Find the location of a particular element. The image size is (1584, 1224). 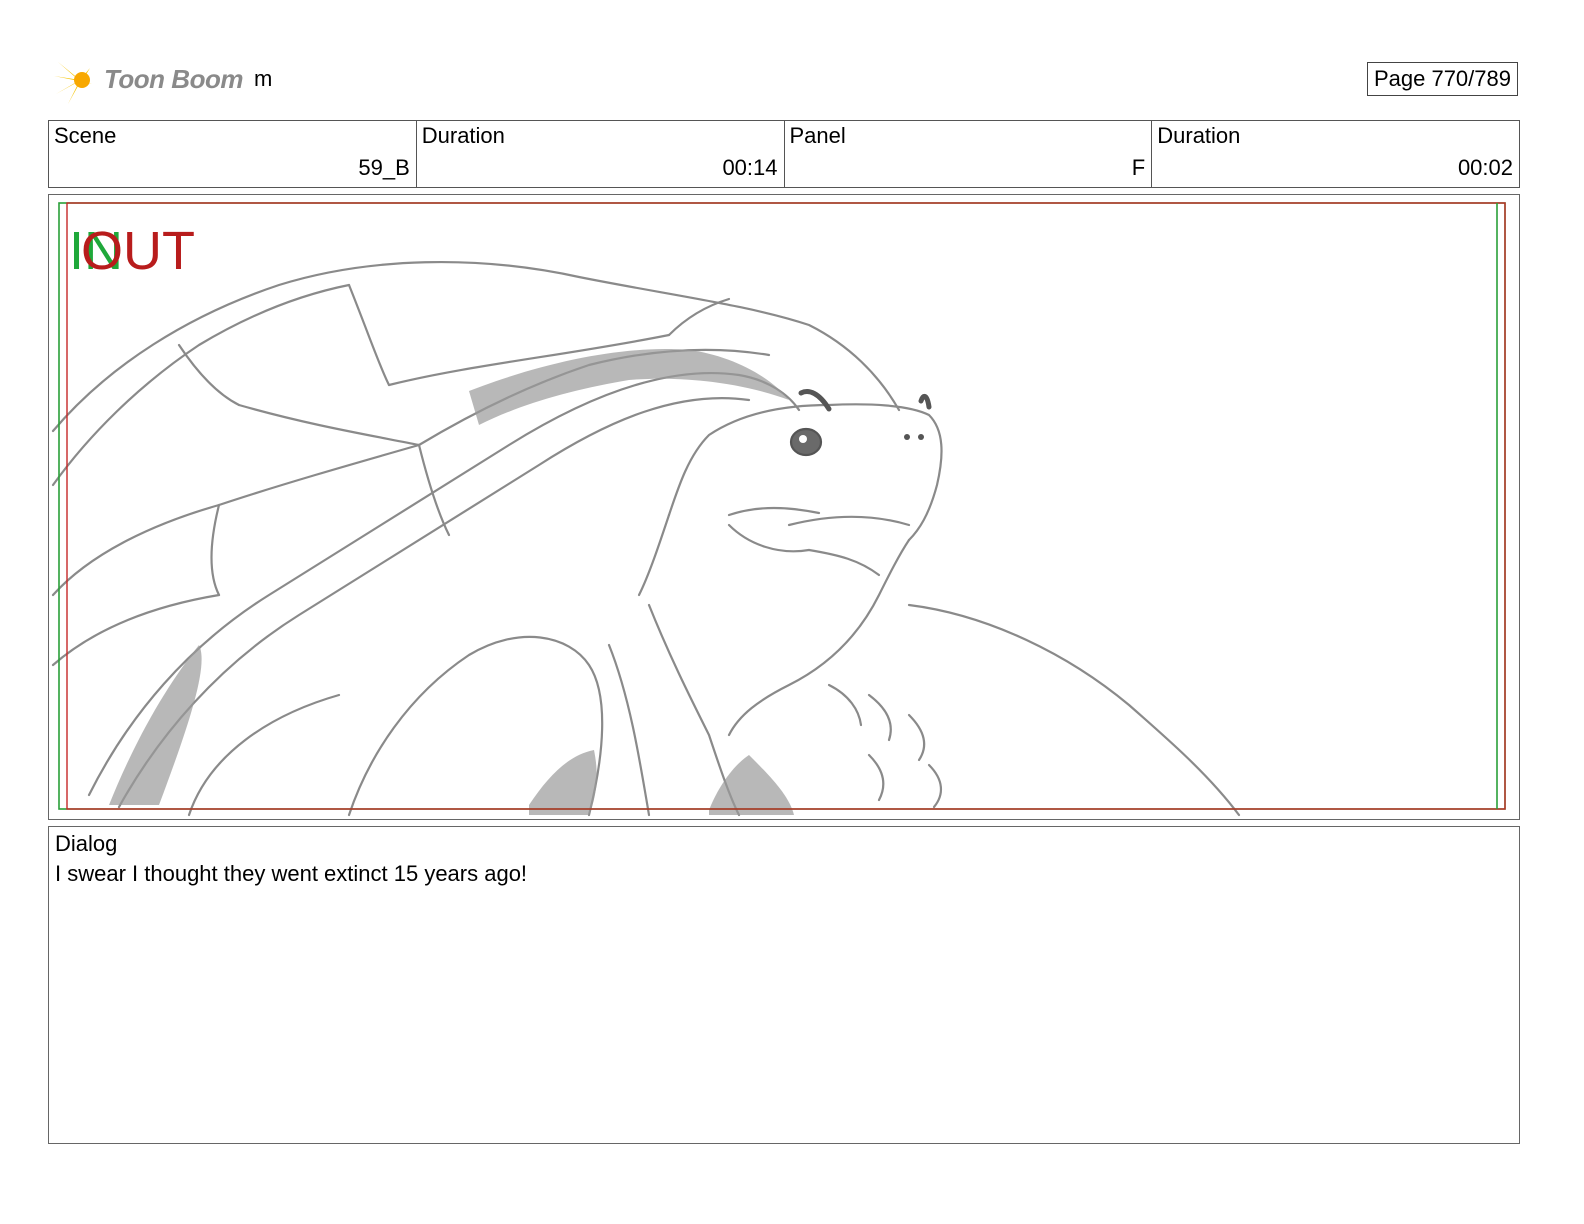

panel-duration-cell: Duration 00:02 is located at coordinates (1335, 154).